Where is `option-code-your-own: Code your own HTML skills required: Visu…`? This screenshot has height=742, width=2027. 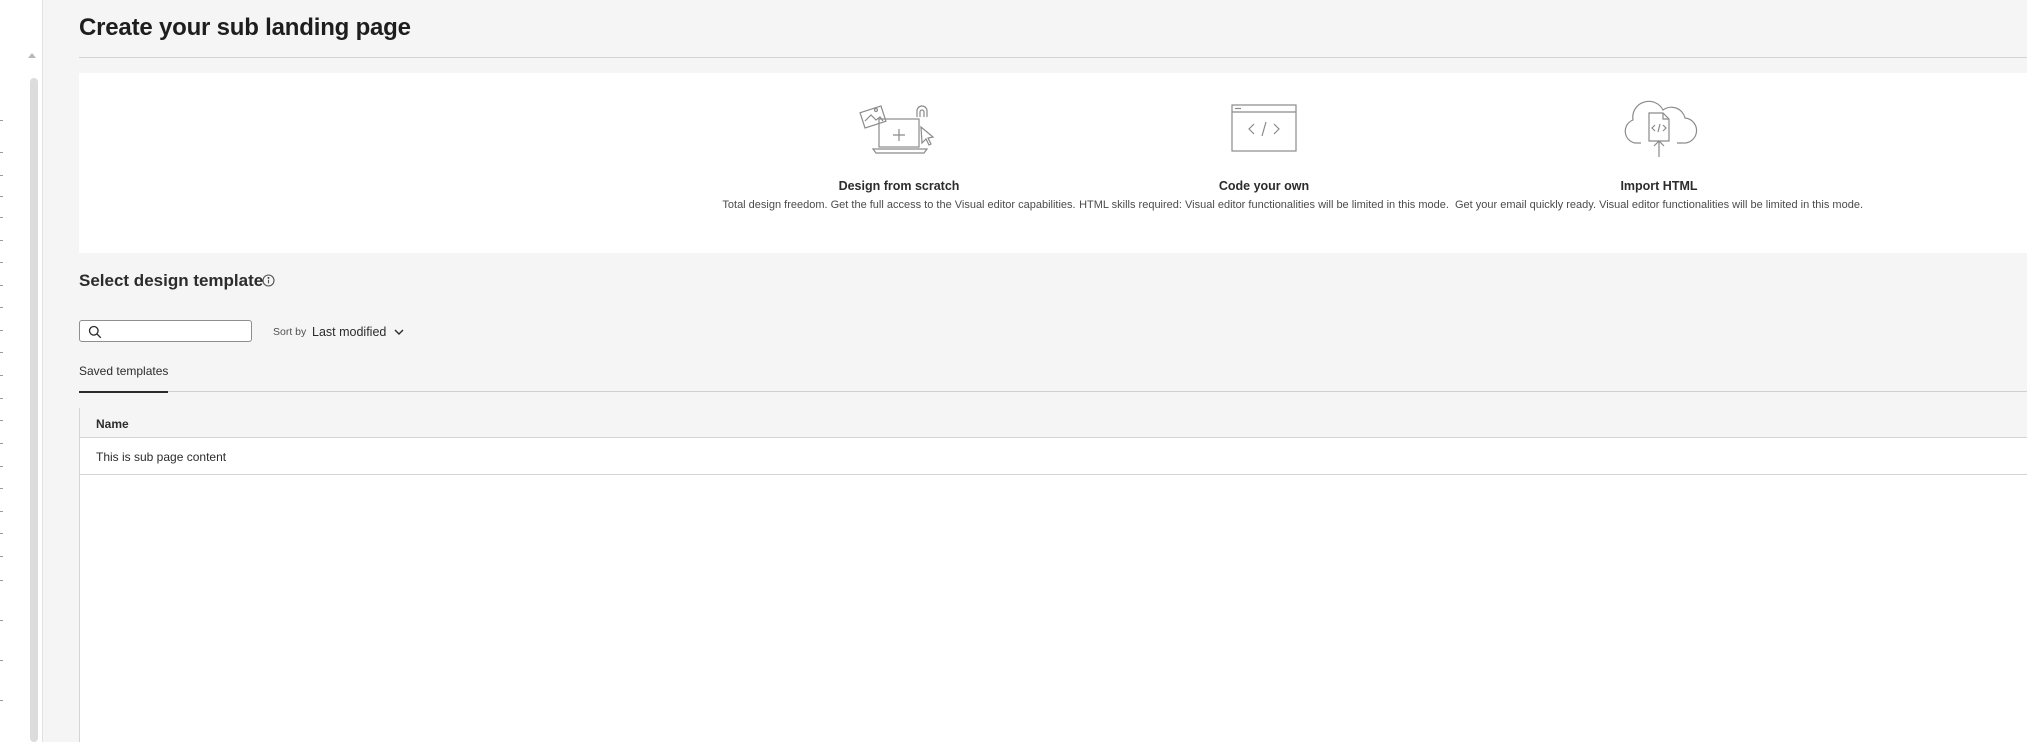 option-code-your-own: Code your own HTML skills required: Visu… is located at coordinates (1264, 163).